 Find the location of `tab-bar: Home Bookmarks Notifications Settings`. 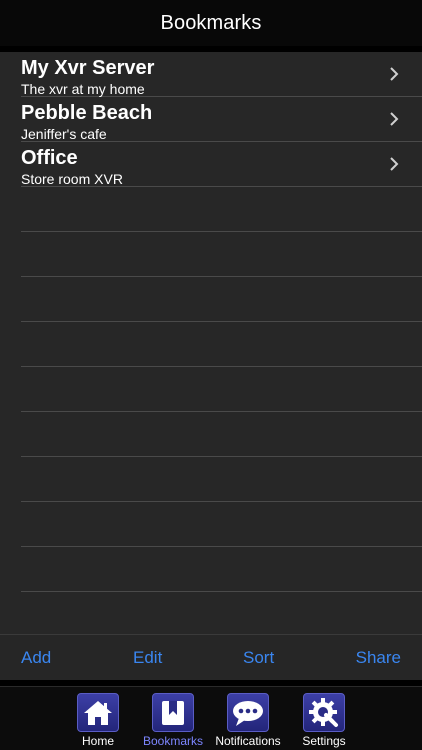

tab-bar: Home Bookmarks Notifications Settings is located at coordinates (211, 718).